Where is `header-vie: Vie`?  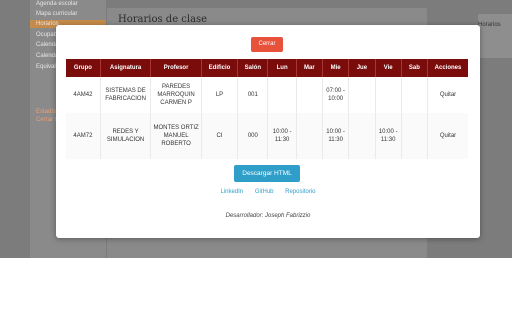
header-vie: Vie is located at coordinates (388, 68).